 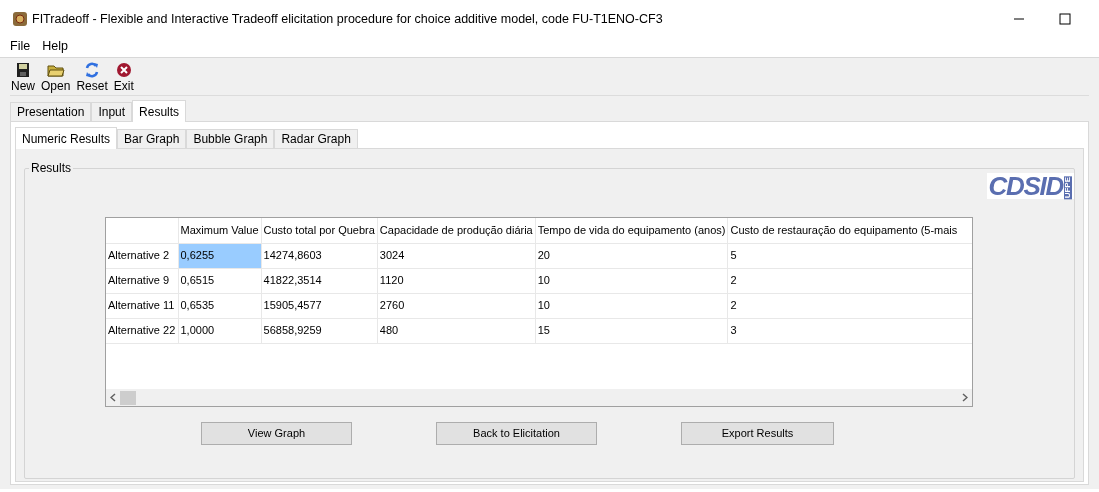 What do you see at coordinates (230, 138) in the screenshot?
I see `tab: Bubble Graph` at bounding box center [230, 138].